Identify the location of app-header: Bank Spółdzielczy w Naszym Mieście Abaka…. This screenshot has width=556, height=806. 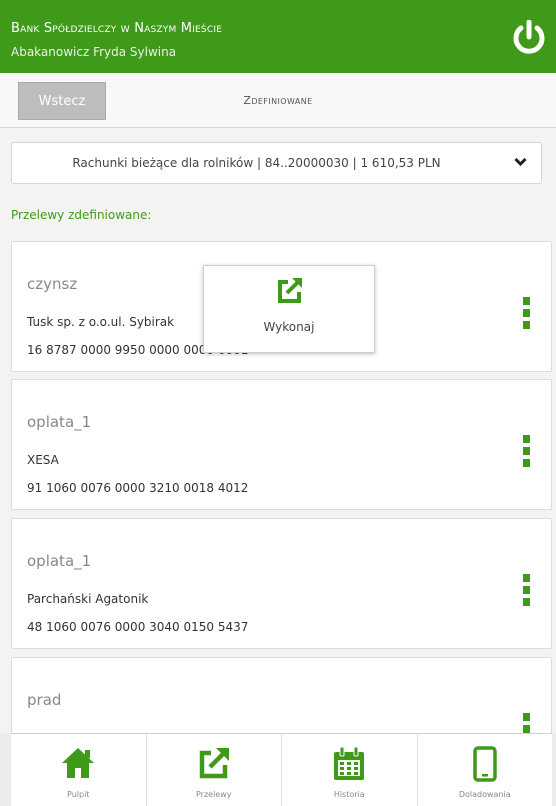
(278, 36).